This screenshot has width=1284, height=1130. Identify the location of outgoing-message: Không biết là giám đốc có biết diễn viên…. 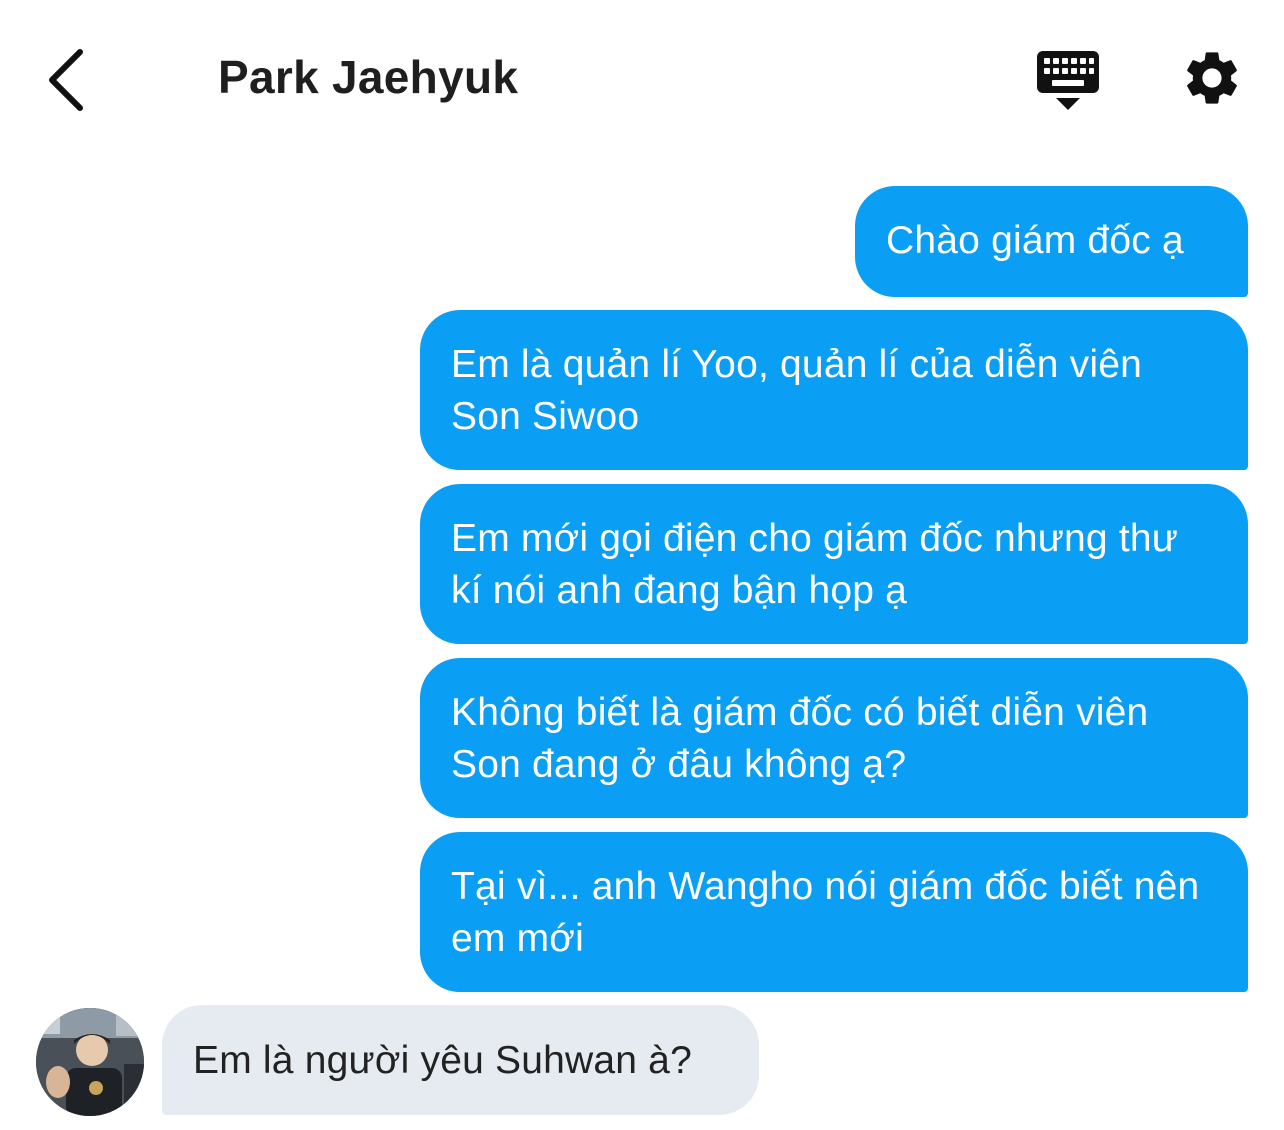
(834, 738).